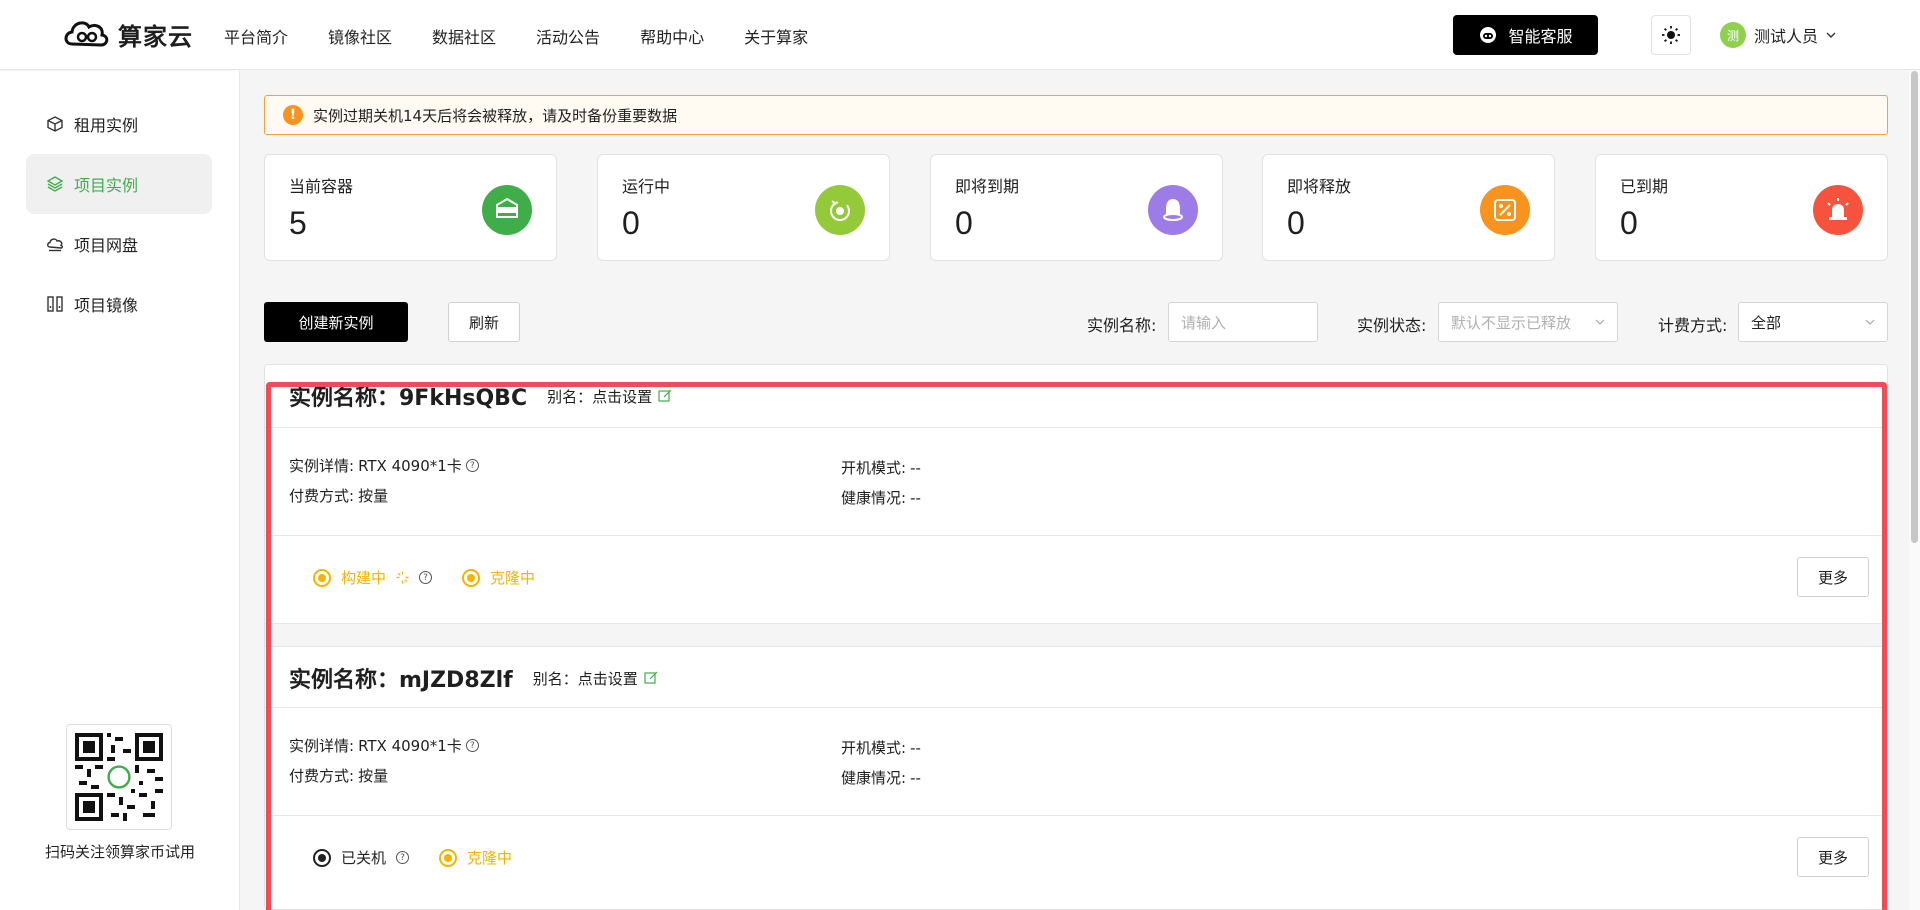 Image resolution: width=1920 pixels, height=910 pixels. Describe the element at coordinates (408, 398) in the screenshot. I see `instance-title: 实例名称：9FkHsQBC` at that location.